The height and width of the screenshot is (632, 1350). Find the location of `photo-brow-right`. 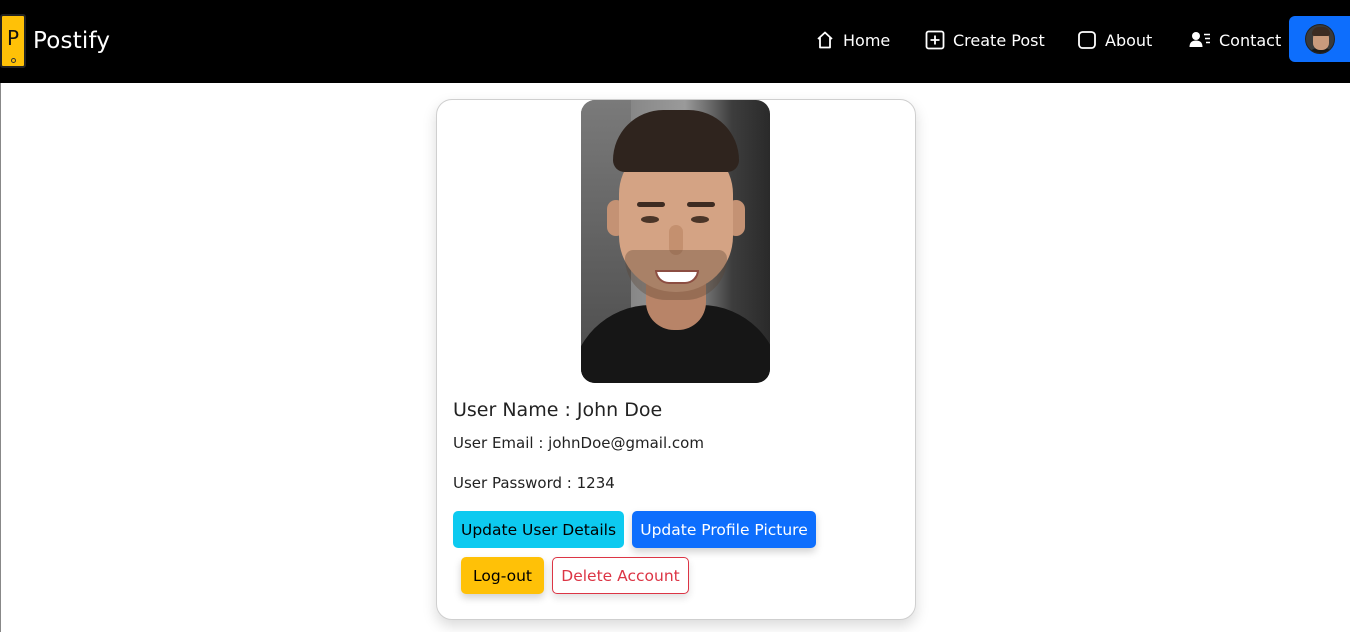

photo-brow-right is located at coordinates (701, 204).